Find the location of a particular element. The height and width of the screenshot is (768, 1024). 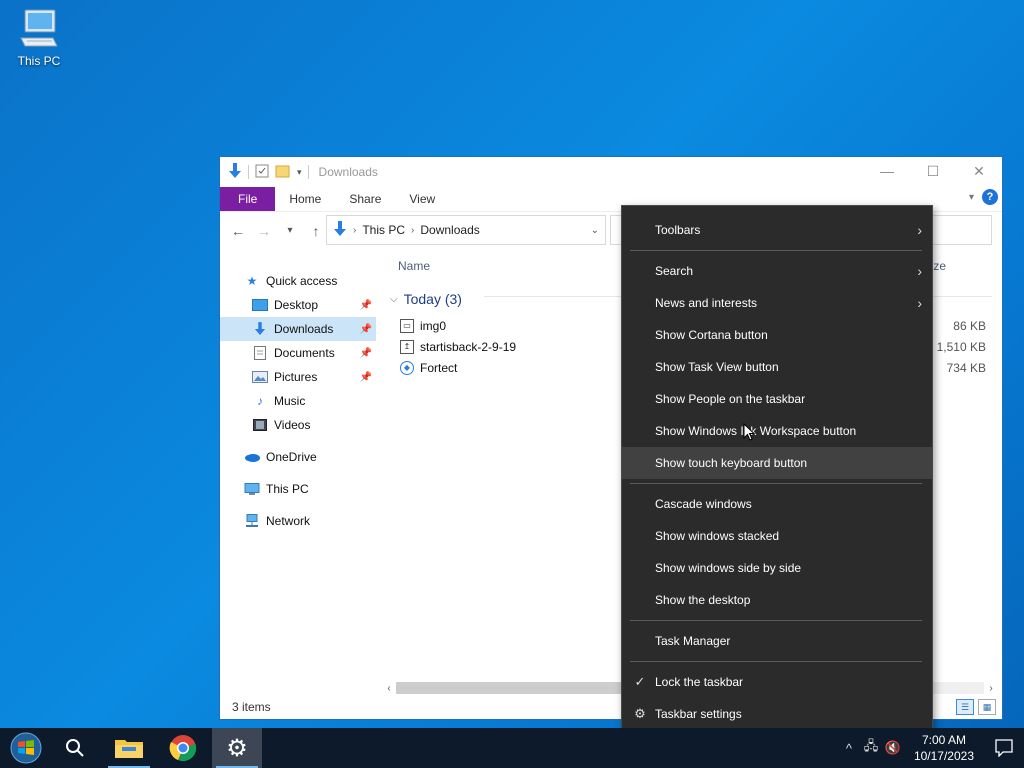

sidebar-item-this-pc: This PC is located at coordinates (298, 489).